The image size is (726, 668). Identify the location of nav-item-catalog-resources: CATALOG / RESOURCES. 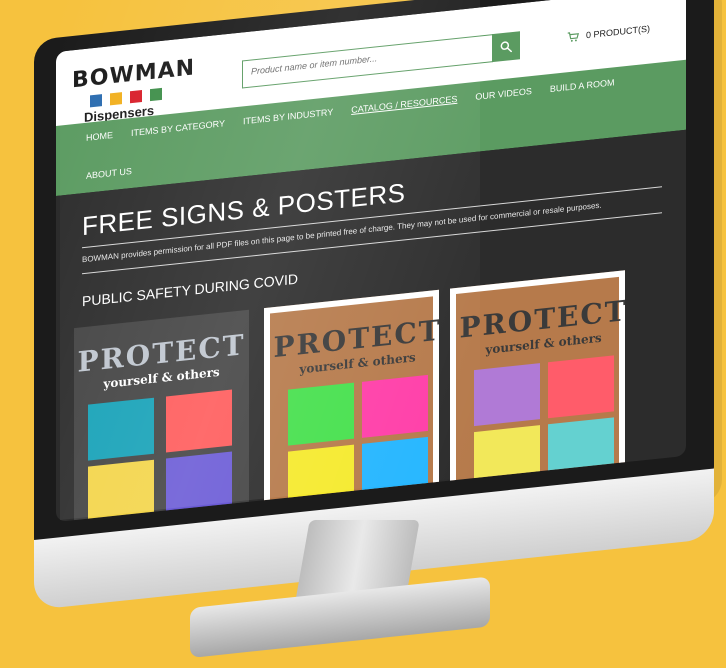
(404, 104).